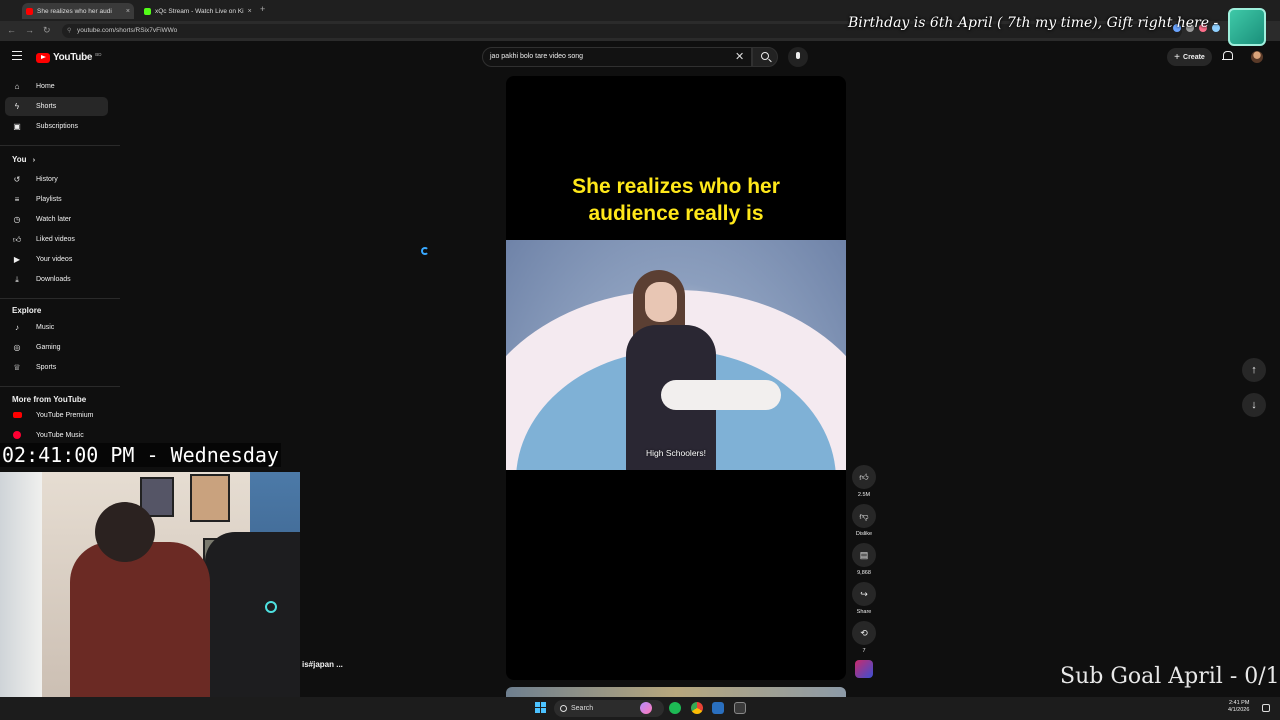  I want to click on reload-icon: ↻, so click(47, 30).